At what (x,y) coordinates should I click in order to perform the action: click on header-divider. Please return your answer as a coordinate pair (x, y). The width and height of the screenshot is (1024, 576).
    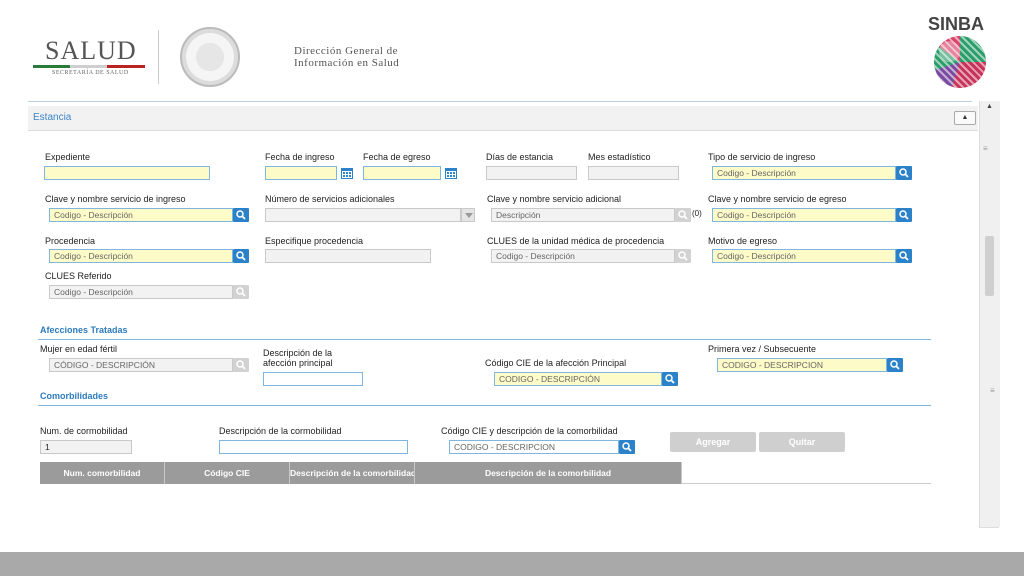
    Looking at the image, I should click on (158, 57).